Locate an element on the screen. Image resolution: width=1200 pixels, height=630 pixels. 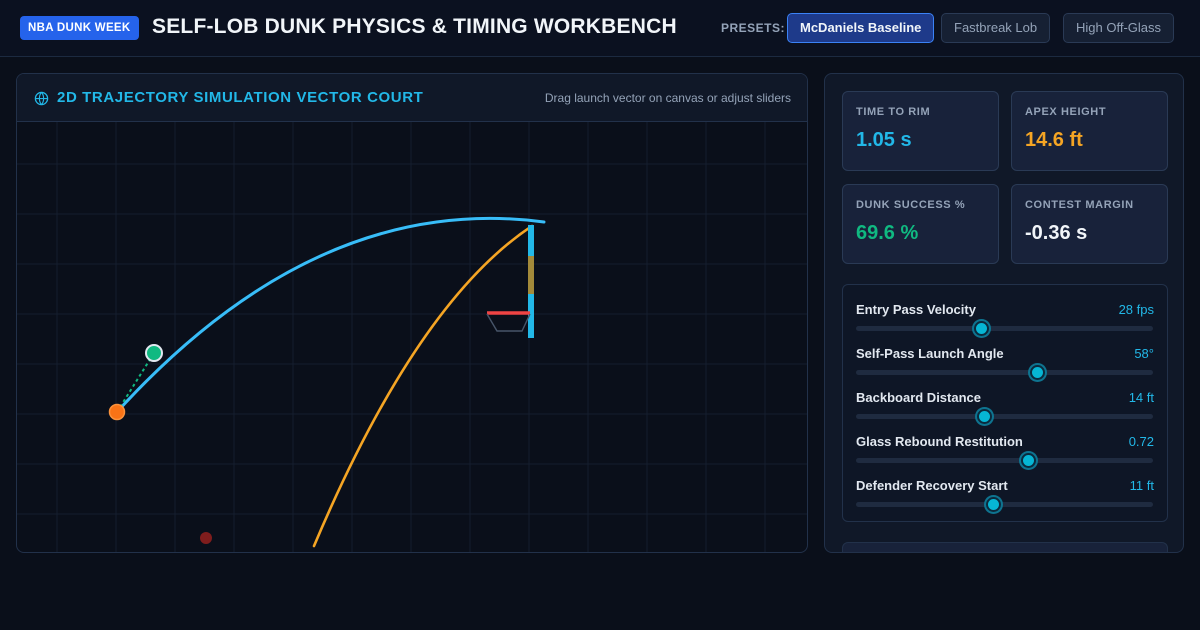
slider-value: 28 fps is located at coordinates (1136, 309).